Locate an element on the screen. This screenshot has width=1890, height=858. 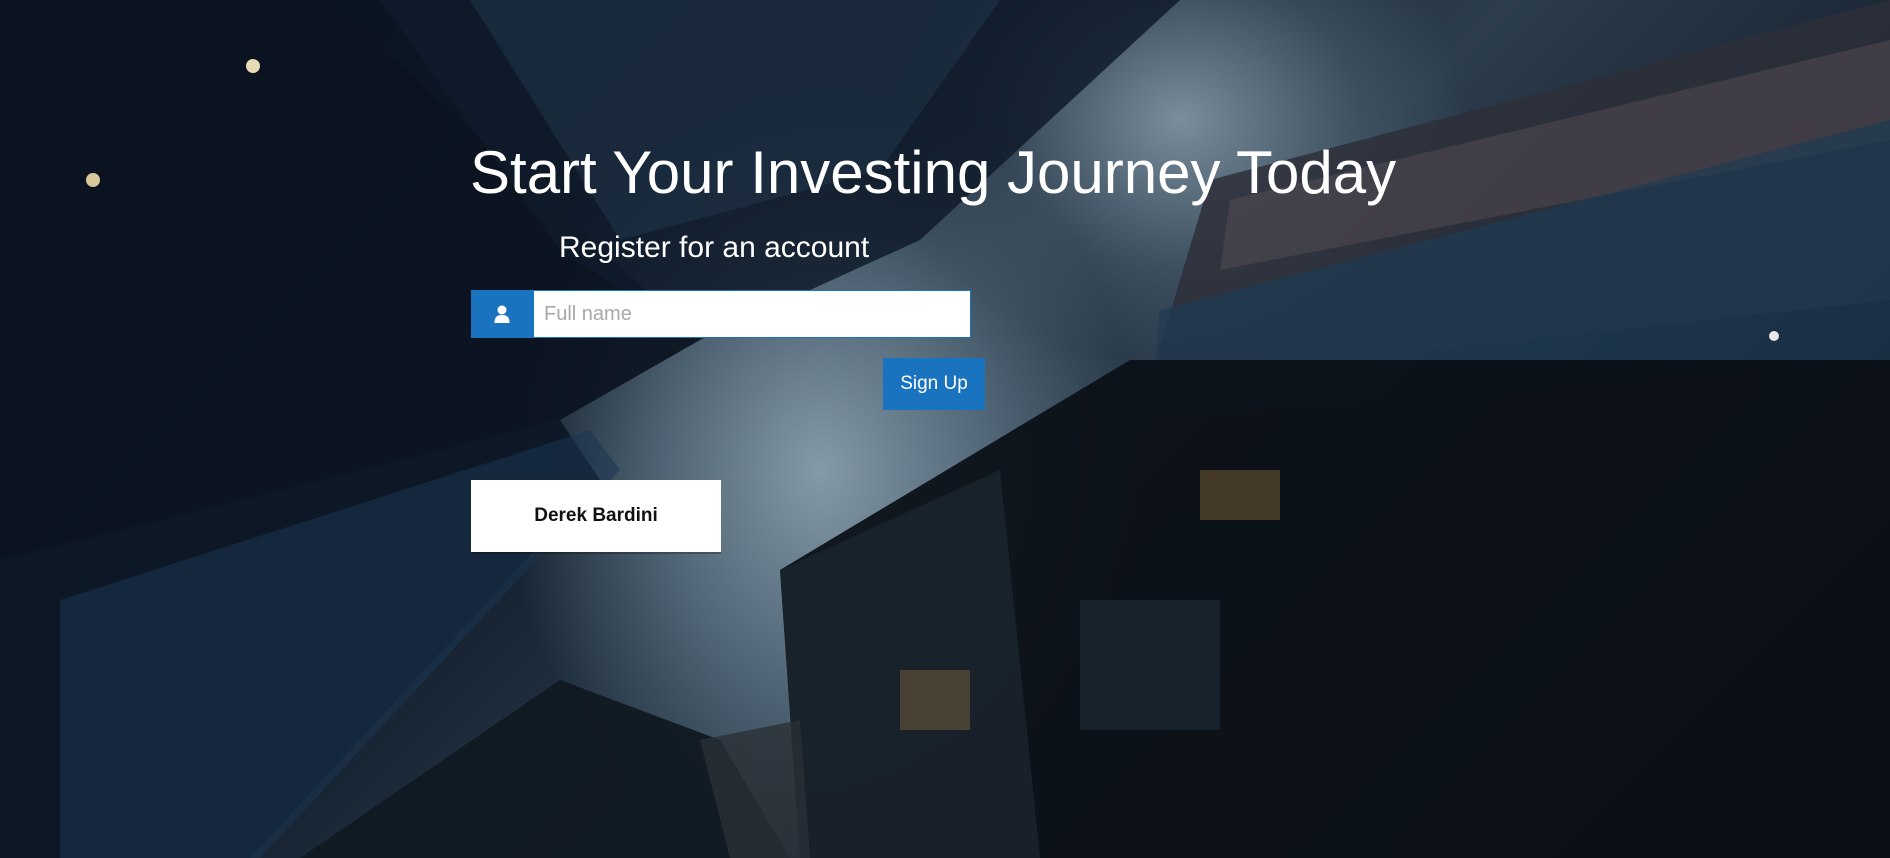
full-name-input-group is located at coordinates (721, 314).